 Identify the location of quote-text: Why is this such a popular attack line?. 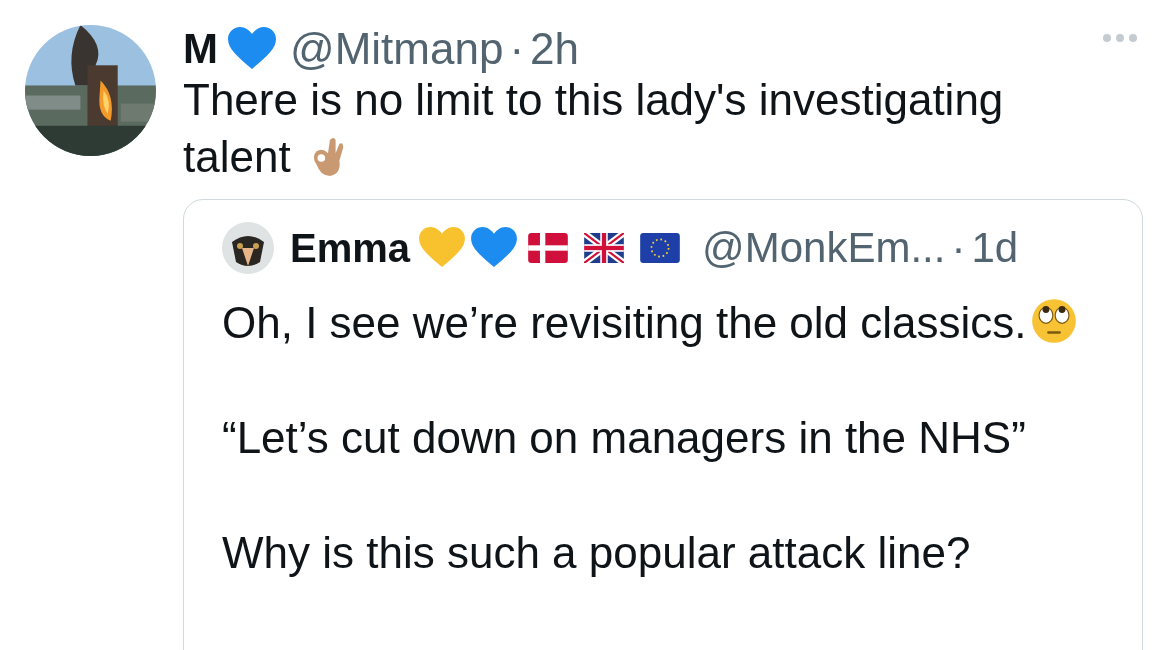
(597, 553).